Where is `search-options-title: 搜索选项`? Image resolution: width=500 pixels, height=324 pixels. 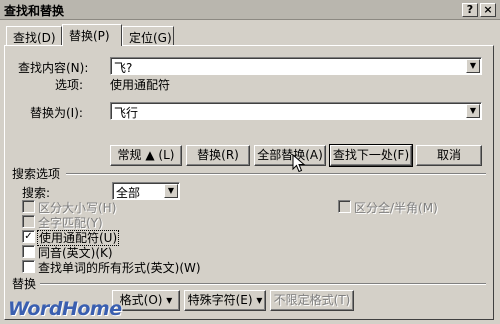 search-options-title: 搜索选项 is located at coordinates (36, 174).